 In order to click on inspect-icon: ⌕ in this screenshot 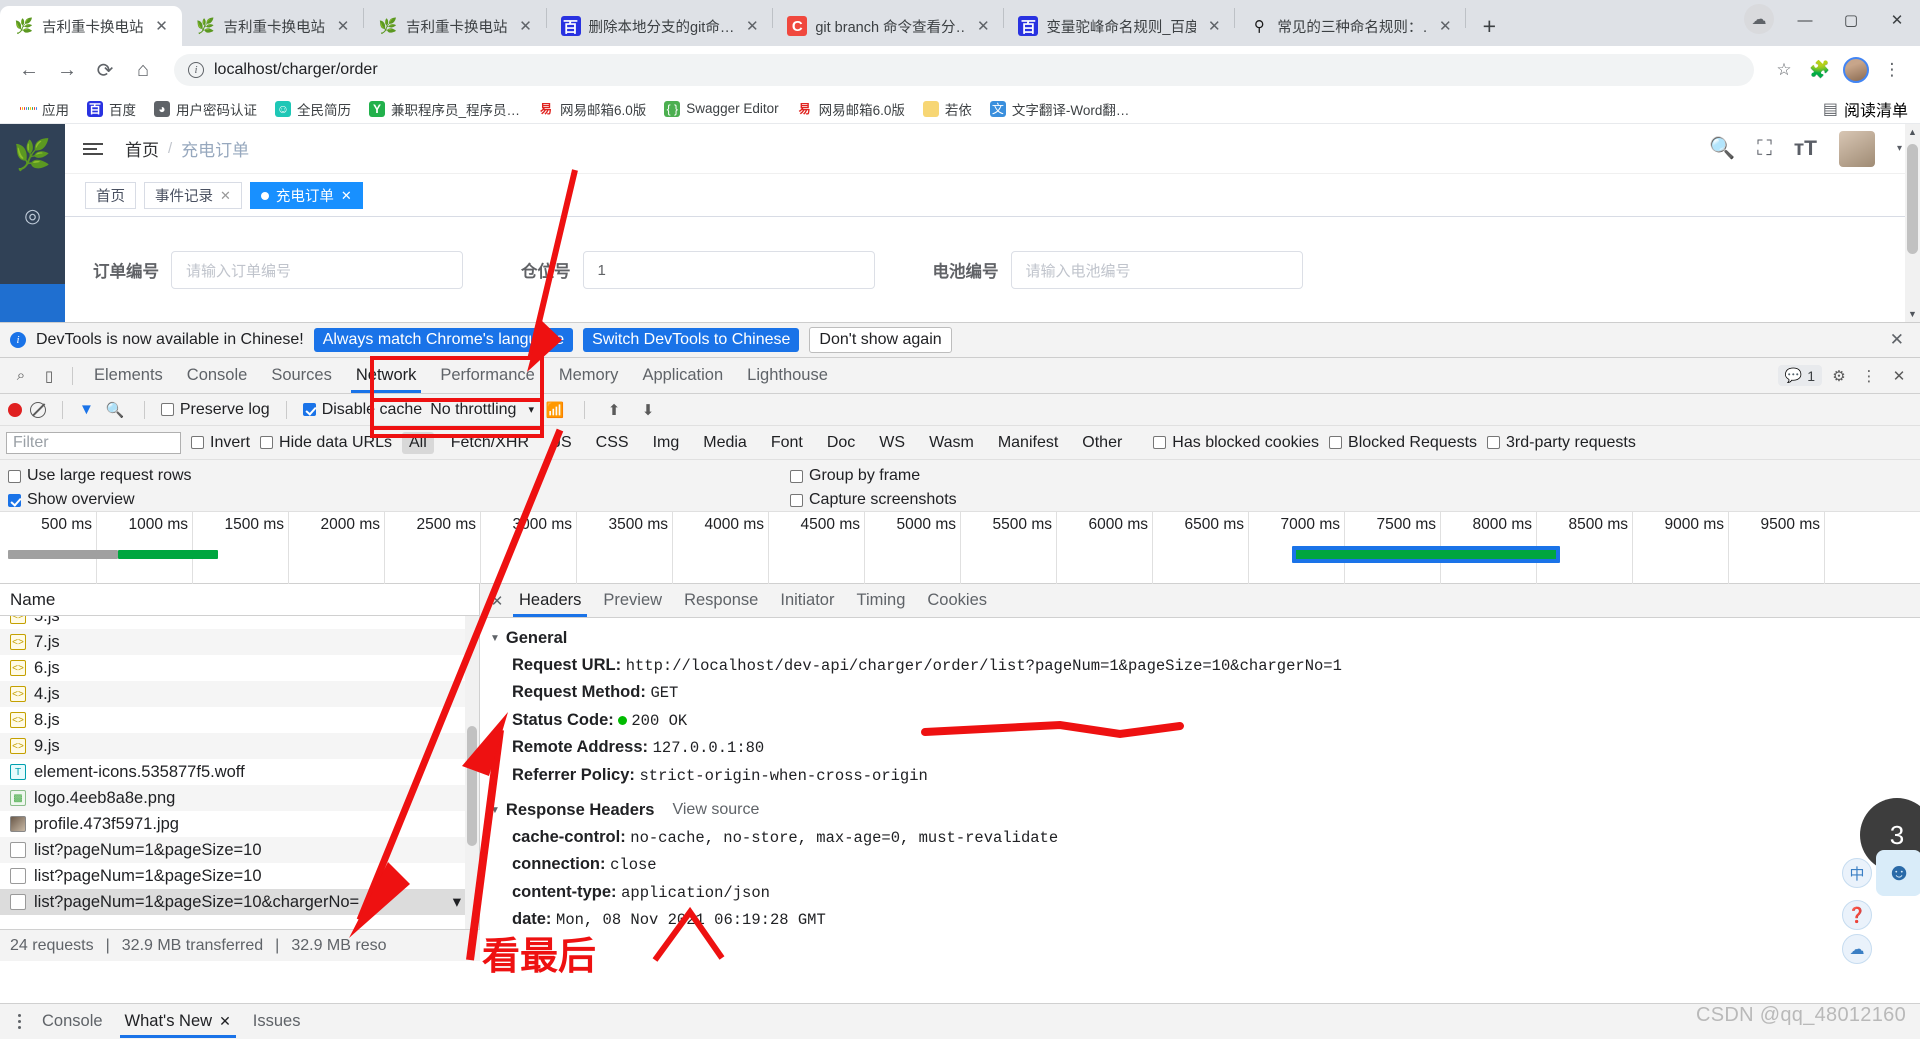, I will do `click(21, 376)`.